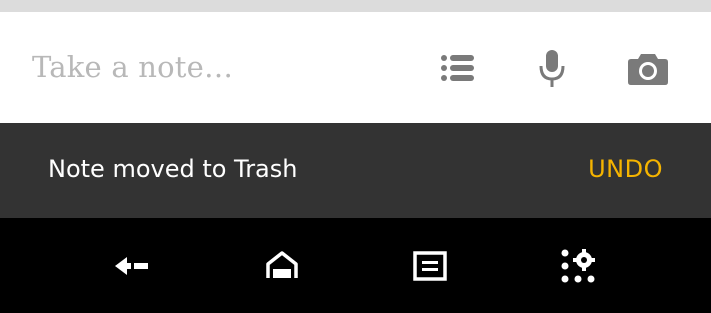 This screenshot has height=313, width=711. Describe the element at coordinates (578, 266) in the screenshot. I see `settings-icon` at that location.